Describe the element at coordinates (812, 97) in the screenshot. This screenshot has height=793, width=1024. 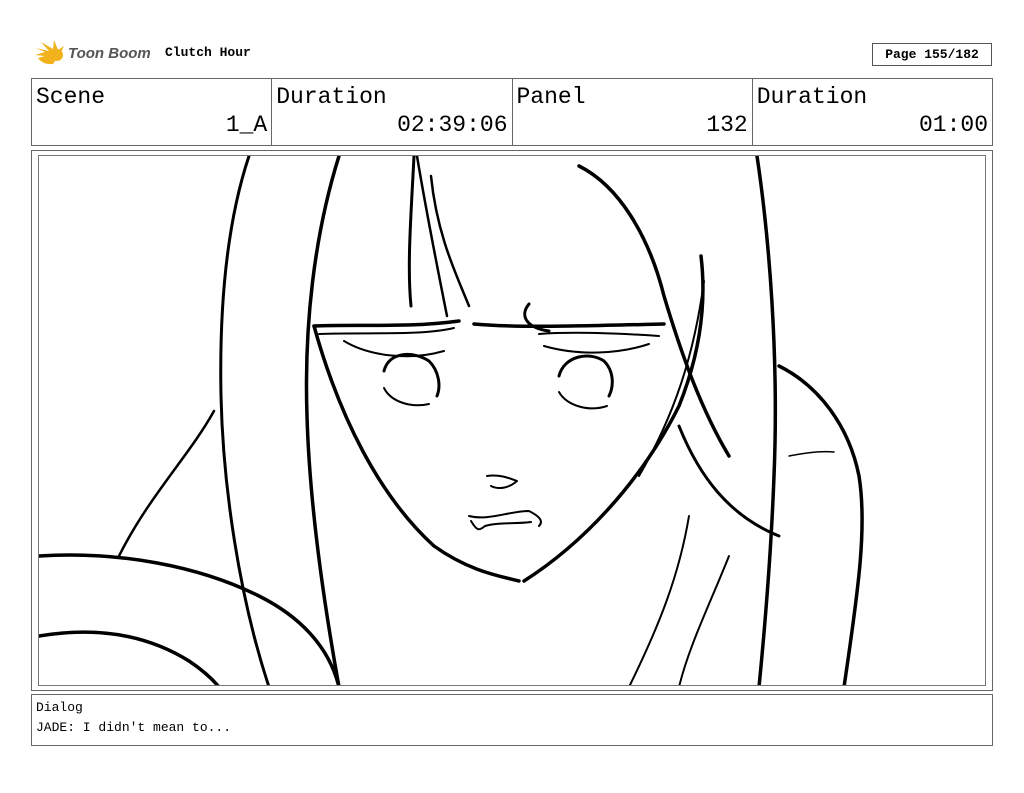
I see `panel-duration-label: Duration` at that location.